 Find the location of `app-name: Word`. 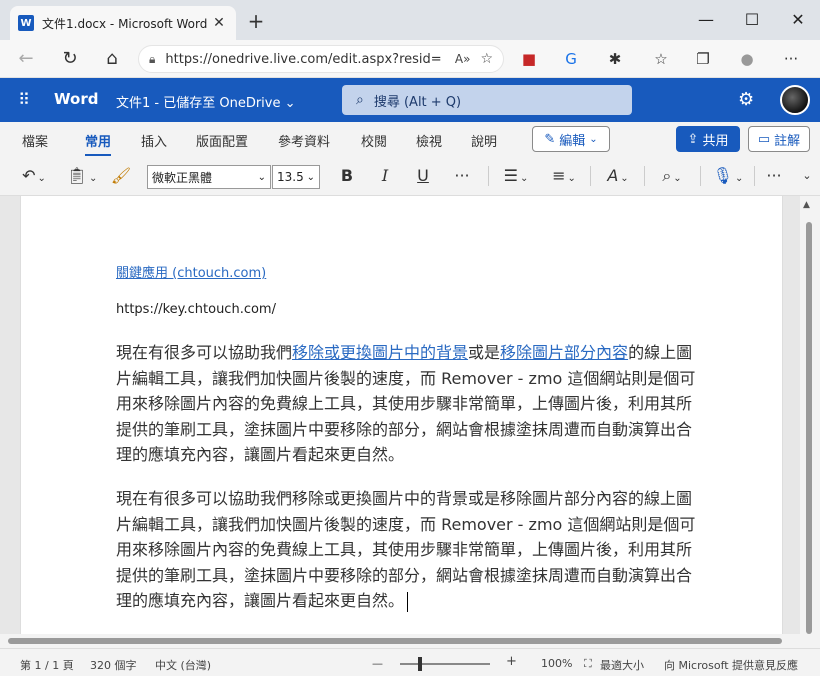

app-name: Word is located at coordinates (76, 99).